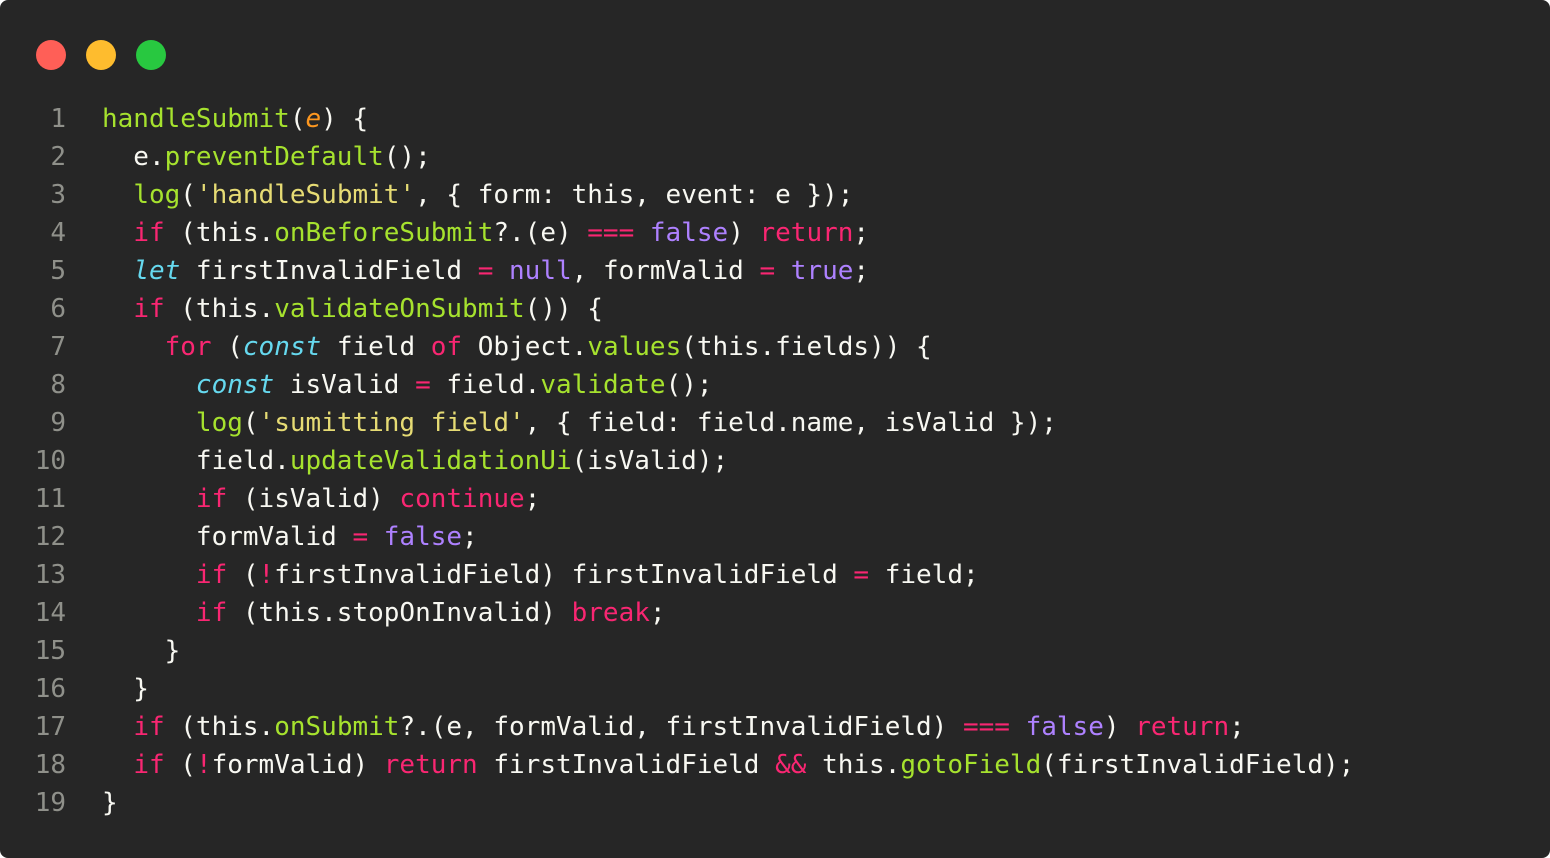  What do you see at coordinates (282, 347) in the screenshot?
I see `code-token: const` at bounding box center [282, 347].